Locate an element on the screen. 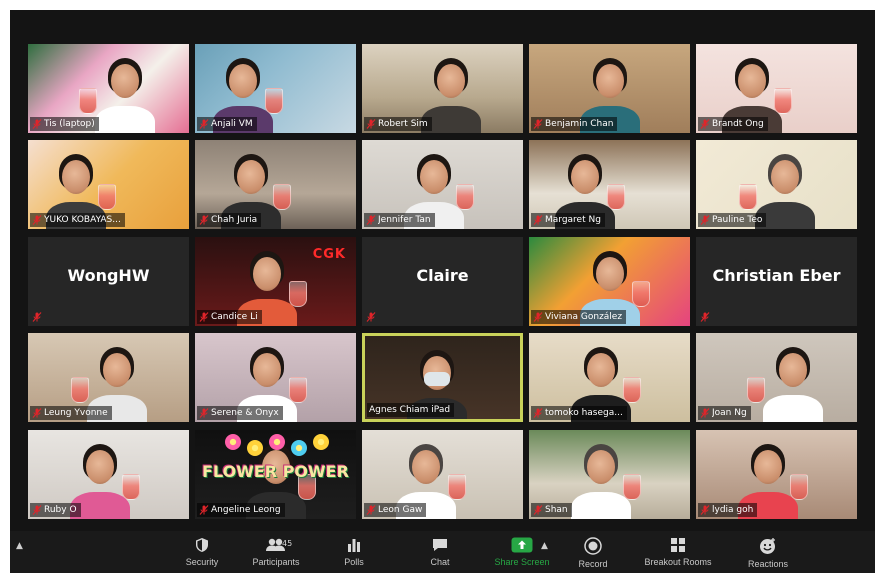 The height and width of the screenshot is (573, 885). face-mask is located at coordinates (437, 379).